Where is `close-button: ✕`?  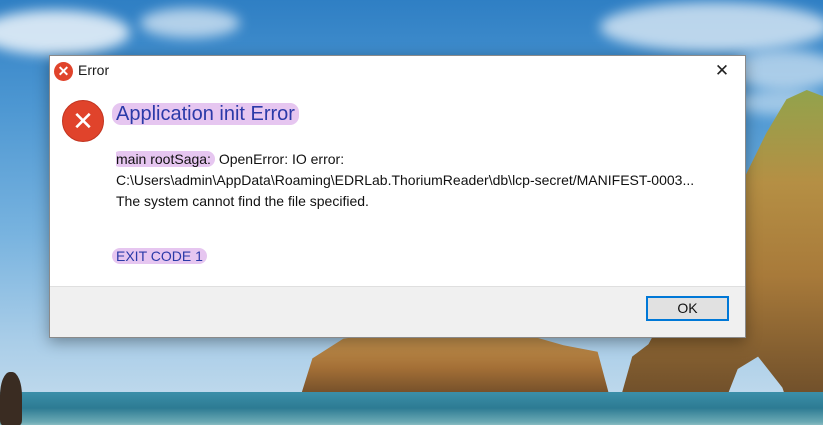 close-button: ✕ is located at coordinates (722, 71).